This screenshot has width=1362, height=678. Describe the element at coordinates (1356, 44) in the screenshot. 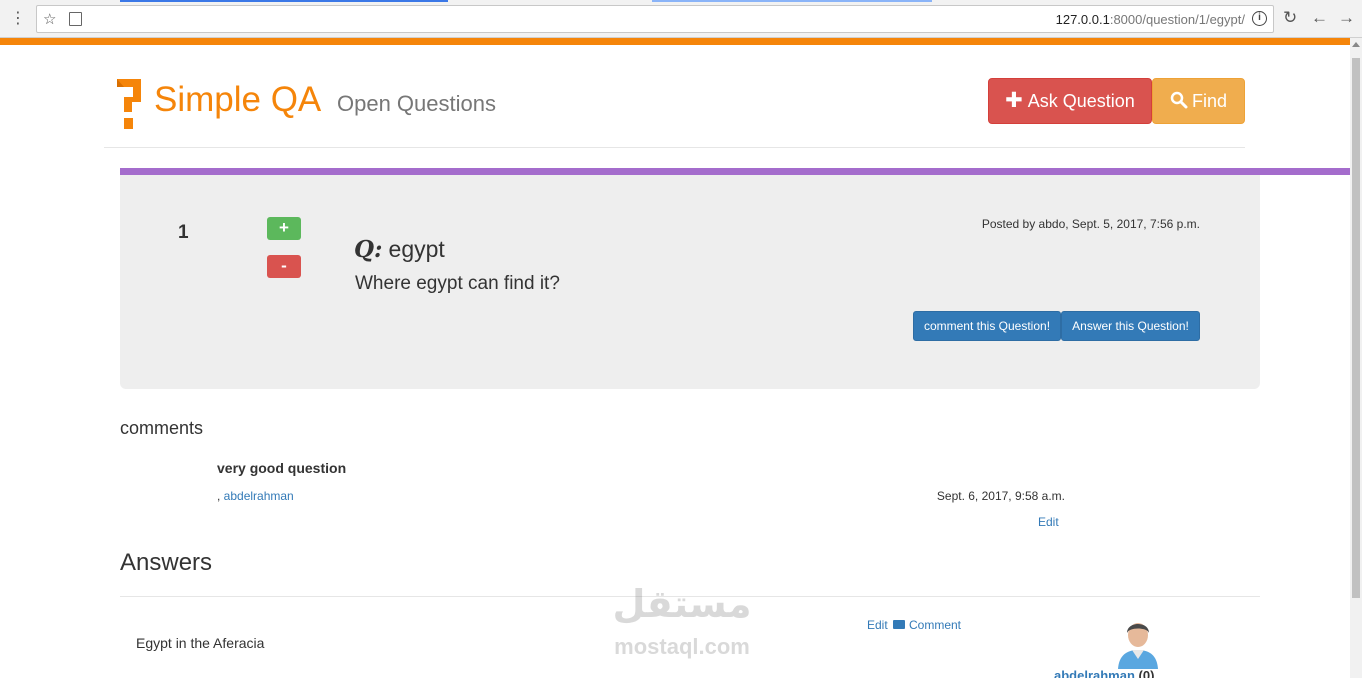

I see `scroll-up-icon` at that location.